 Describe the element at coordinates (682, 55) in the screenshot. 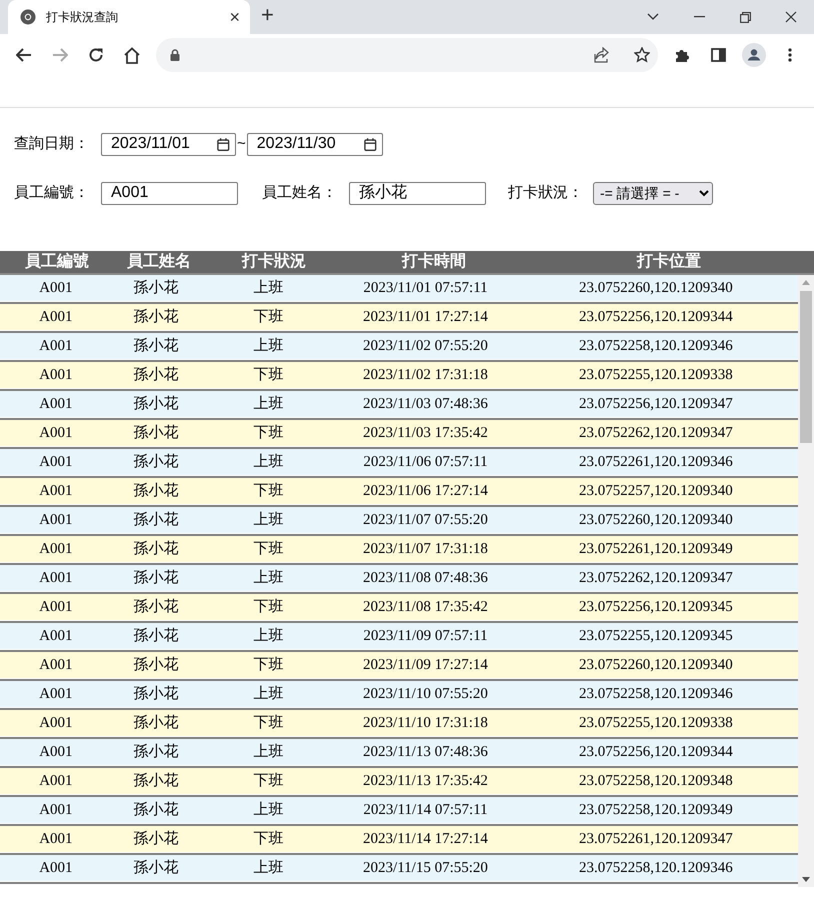

I see `extensions-icon` at that location.